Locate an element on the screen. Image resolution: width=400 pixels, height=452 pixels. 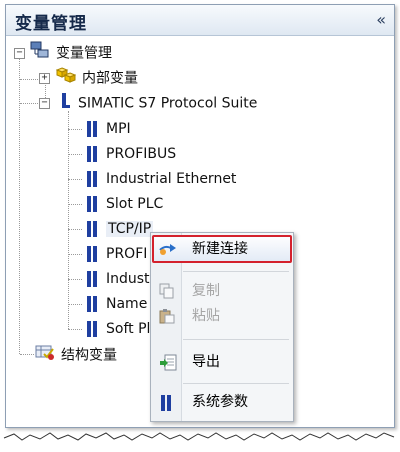
tree-node-label: PROFI is located at coordinates (127, 254).